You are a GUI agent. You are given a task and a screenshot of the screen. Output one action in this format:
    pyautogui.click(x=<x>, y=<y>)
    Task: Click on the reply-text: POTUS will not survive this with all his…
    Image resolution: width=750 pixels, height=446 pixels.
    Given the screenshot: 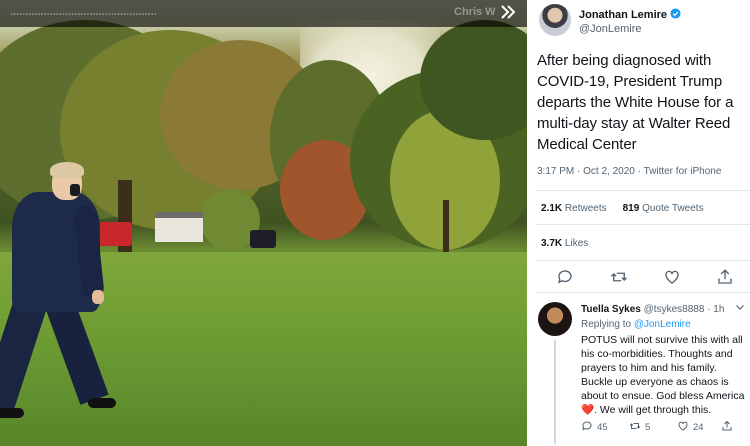 What is the action you would take?
    pyautogui.click(x=665, y=375)
    